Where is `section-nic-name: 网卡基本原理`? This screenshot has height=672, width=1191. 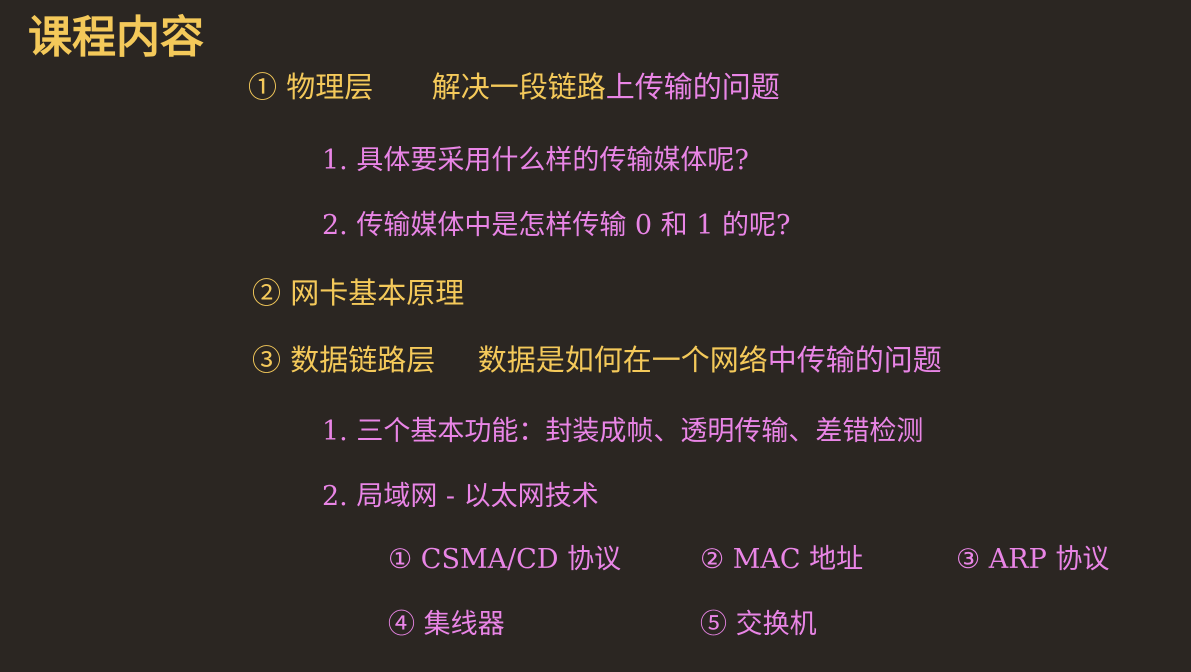 section-nic-name: 网卡基本原理 is located at coordinates (377, 293).